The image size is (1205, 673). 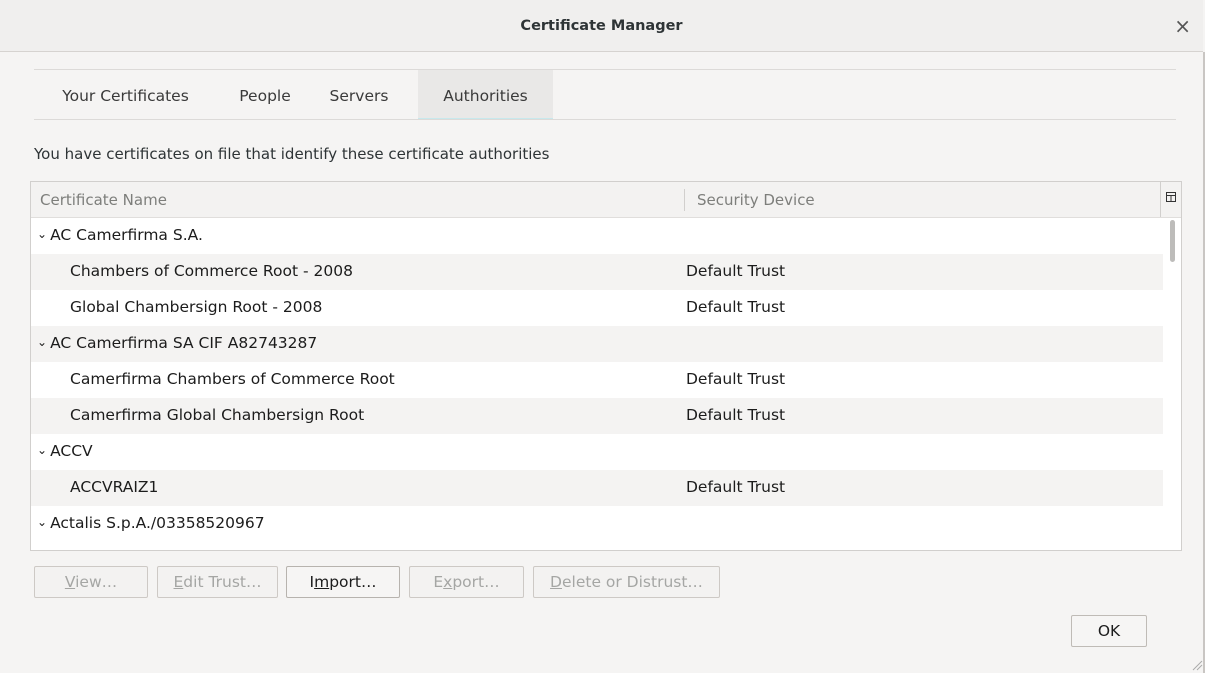 I want to click on certificate-name: ACCVRAIZ1, so click(x=114, y=487).